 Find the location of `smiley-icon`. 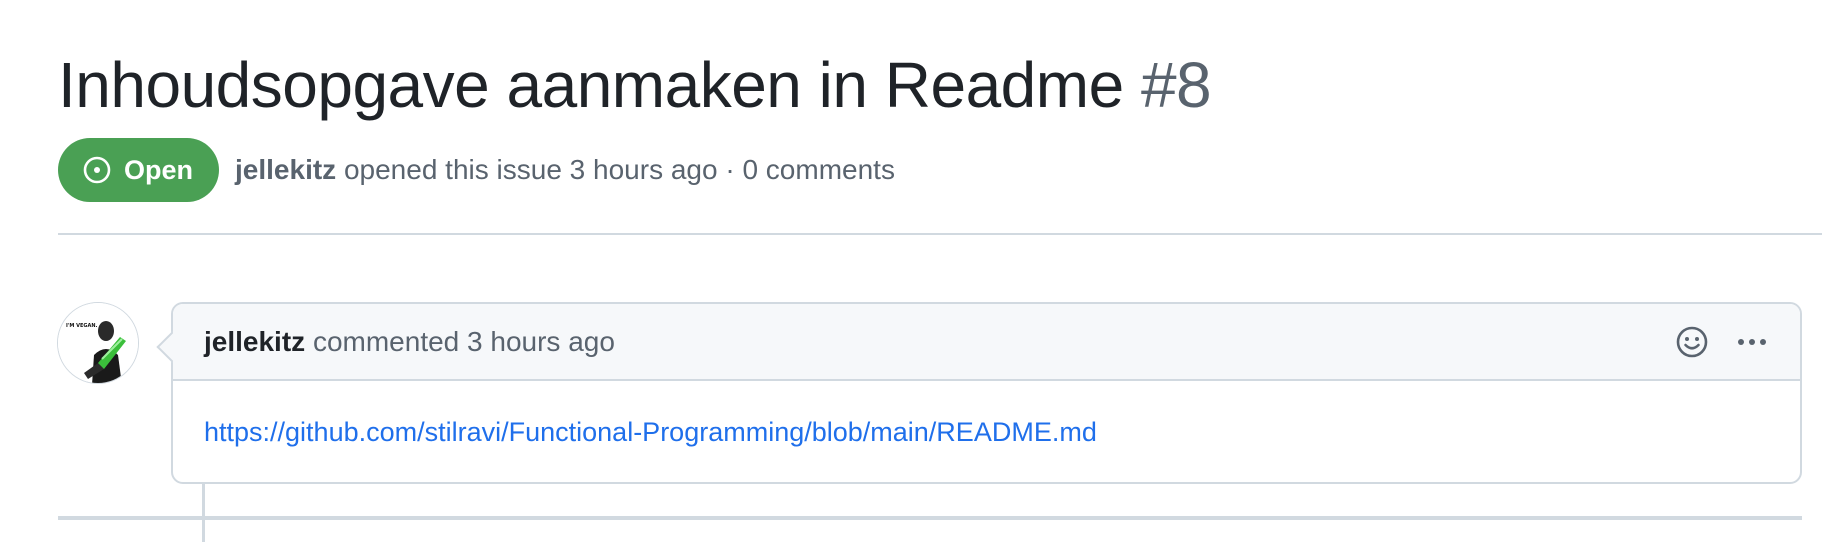

smiley-icon is located at coordinates (1692, 342).